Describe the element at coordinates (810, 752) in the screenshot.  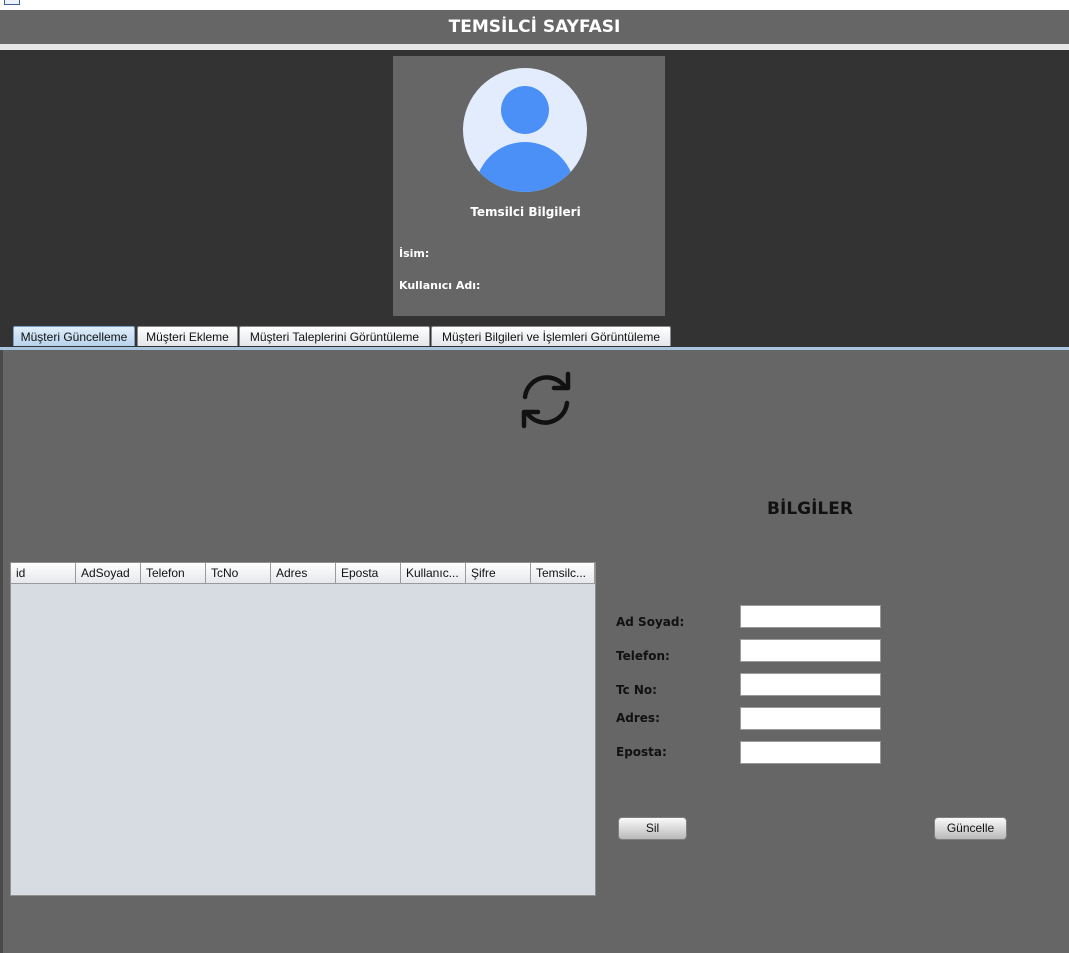
I see `email-input` at that location.